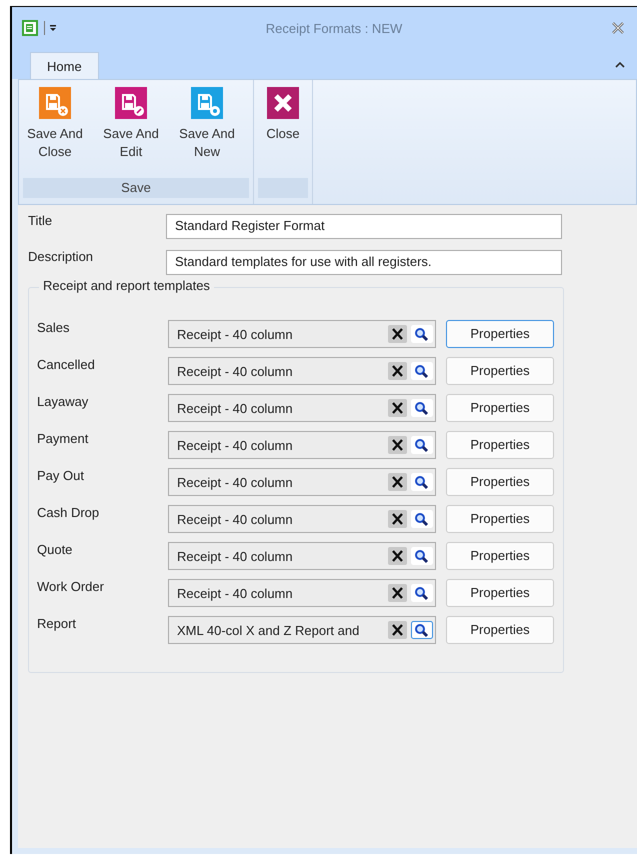  Describe the element at coordinates (57, 623) in the screenshot. I see `template-label: Report` at that location.